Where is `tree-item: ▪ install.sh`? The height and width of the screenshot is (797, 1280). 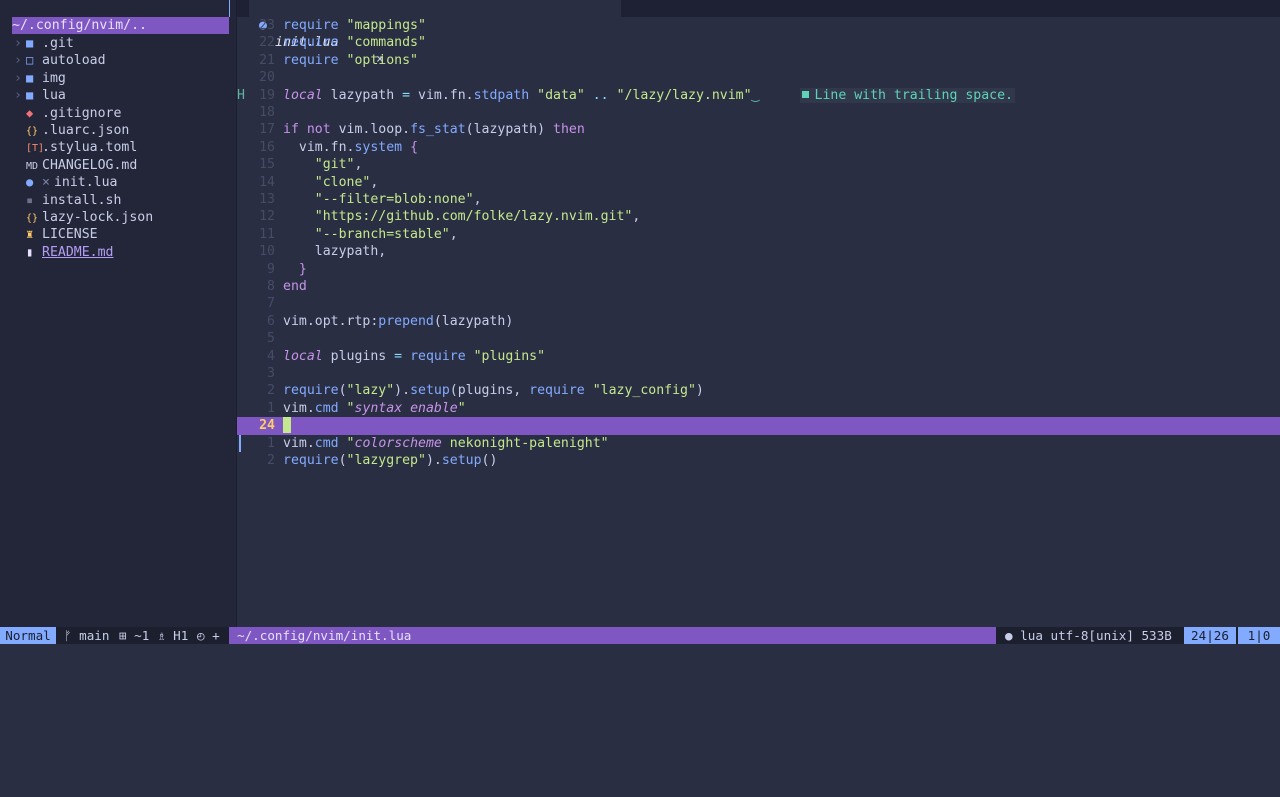
tree-item: ▪ install.sh is located at coordinates (67, 200).